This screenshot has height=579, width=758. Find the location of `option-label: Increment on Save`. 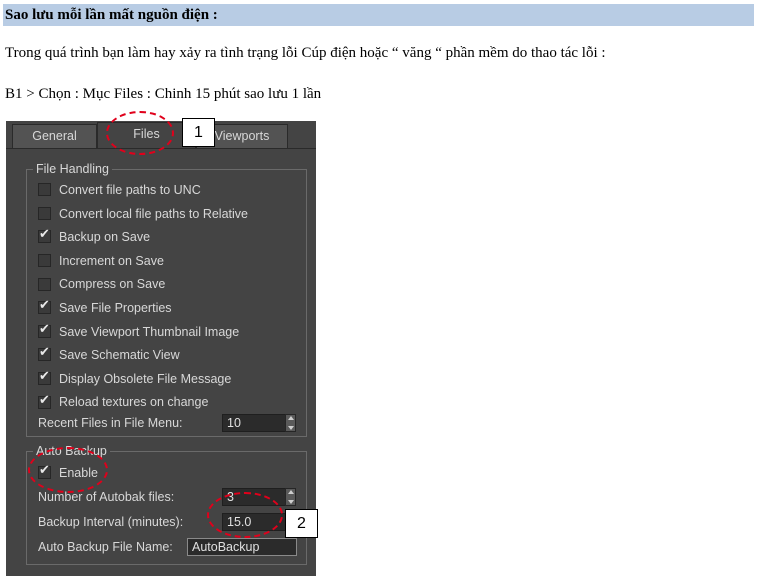

option-label: Increment on Save is located at coordinates (111, 260).